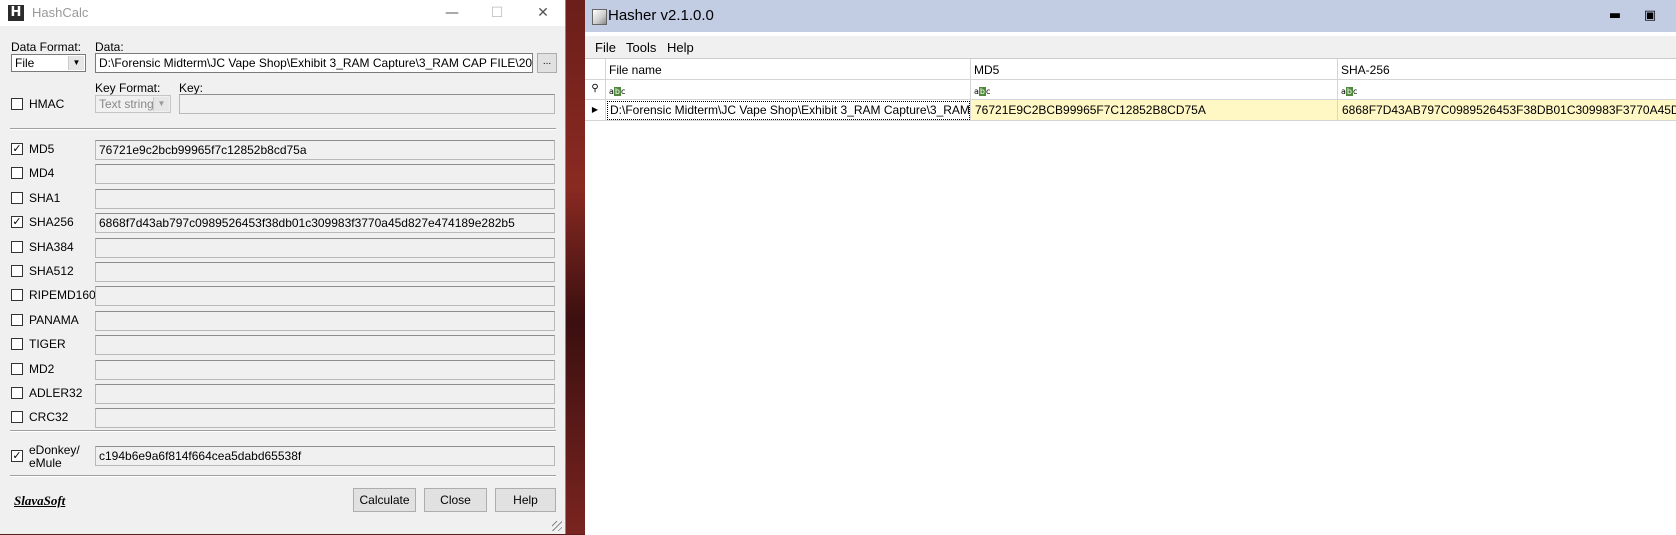  What do you see at coordinates (51, 271) in the screenshot?
I see `hash-label-sha512: SHA512` at bounding box center [51, 271].